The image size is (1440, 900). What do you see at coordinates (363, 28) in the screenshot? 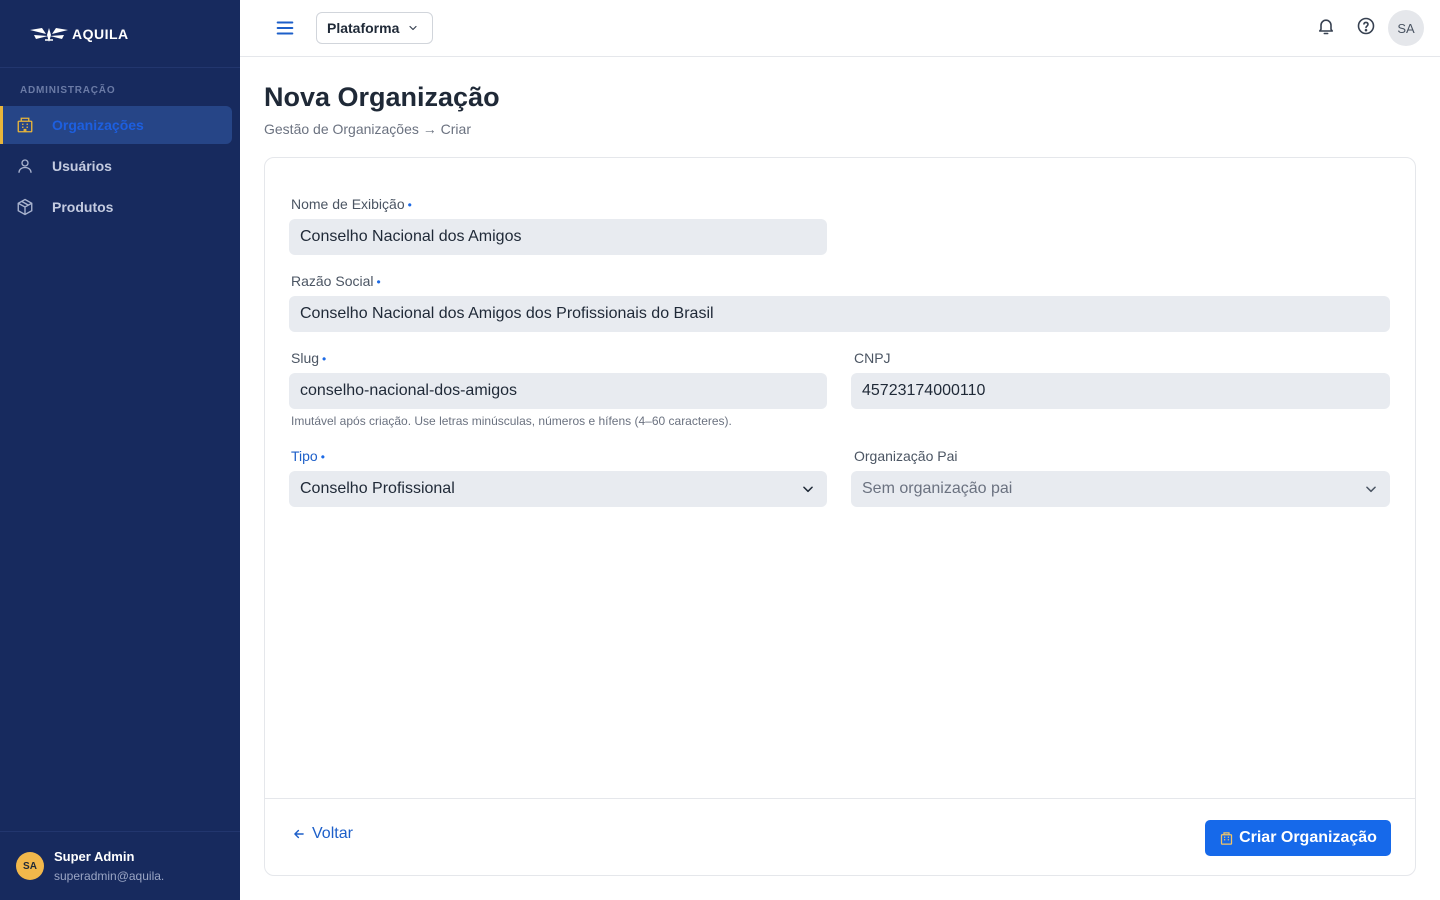
I see `platform-select-value: Plataforma` at bounding box center [363, 28].